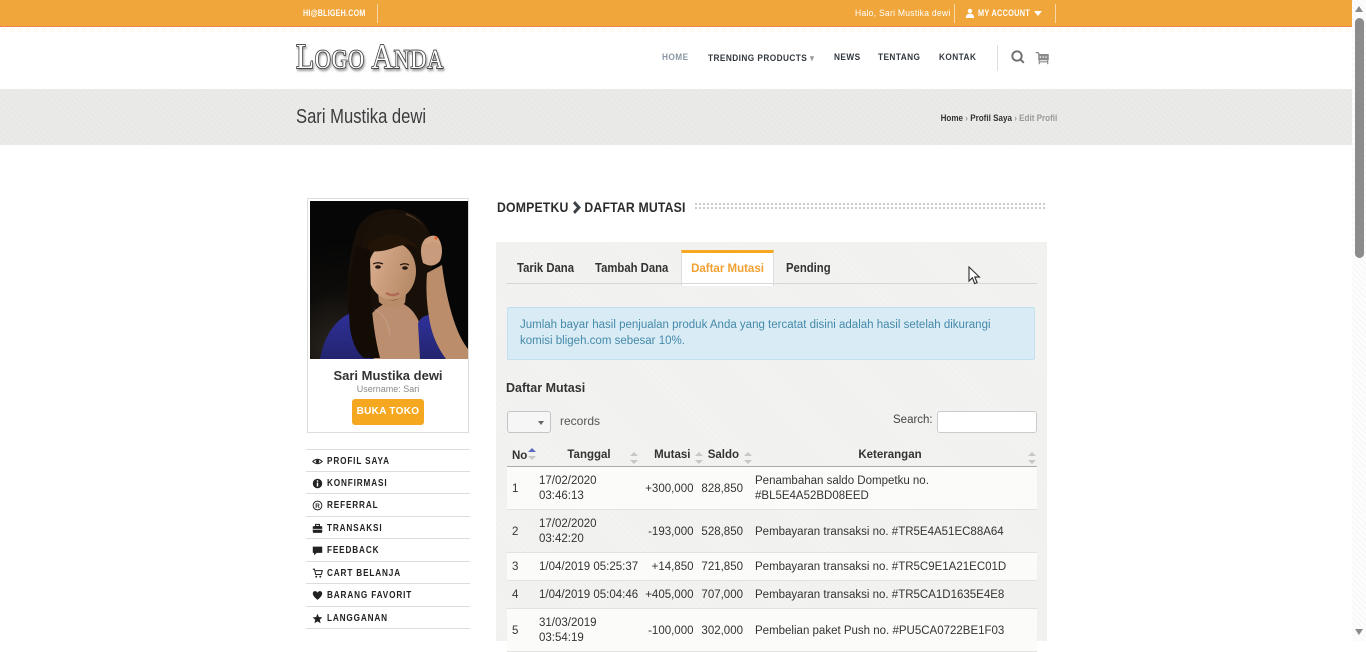  I want to click on svg-text: R, so click(317, 506).